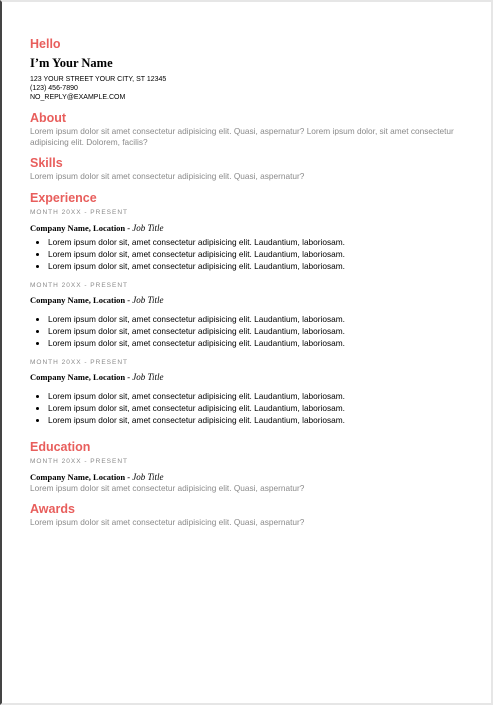 Image resolution: width=493 pixels, height=705 pixels. Describe the element at coordinates (81, 477) in the screenshot. I see `education-company: Company Name, Location -` at that location.